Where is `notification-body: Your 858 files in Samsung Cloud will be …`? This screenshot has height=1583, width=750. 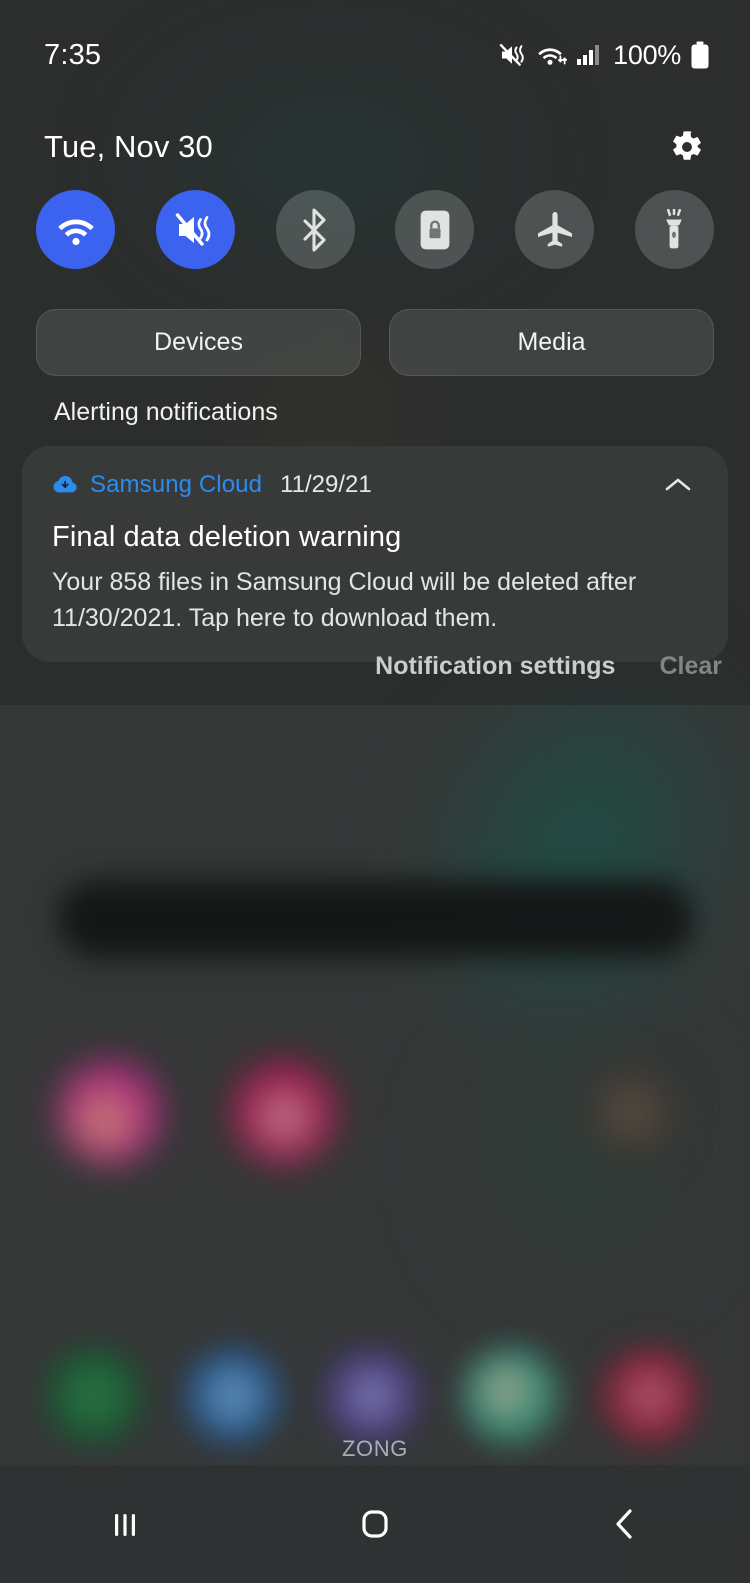
notification-body: Your 858 files in Samsung Cloud will be … is located at coordinates (344, 600).